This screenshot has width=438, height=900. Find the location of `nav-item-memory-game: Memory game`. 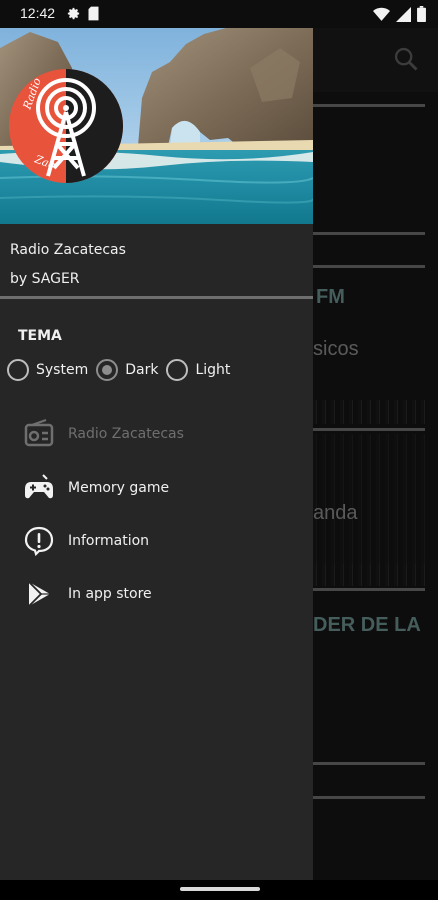

nav-item-memory-game: Memory game is located at coordinates (156, 488).